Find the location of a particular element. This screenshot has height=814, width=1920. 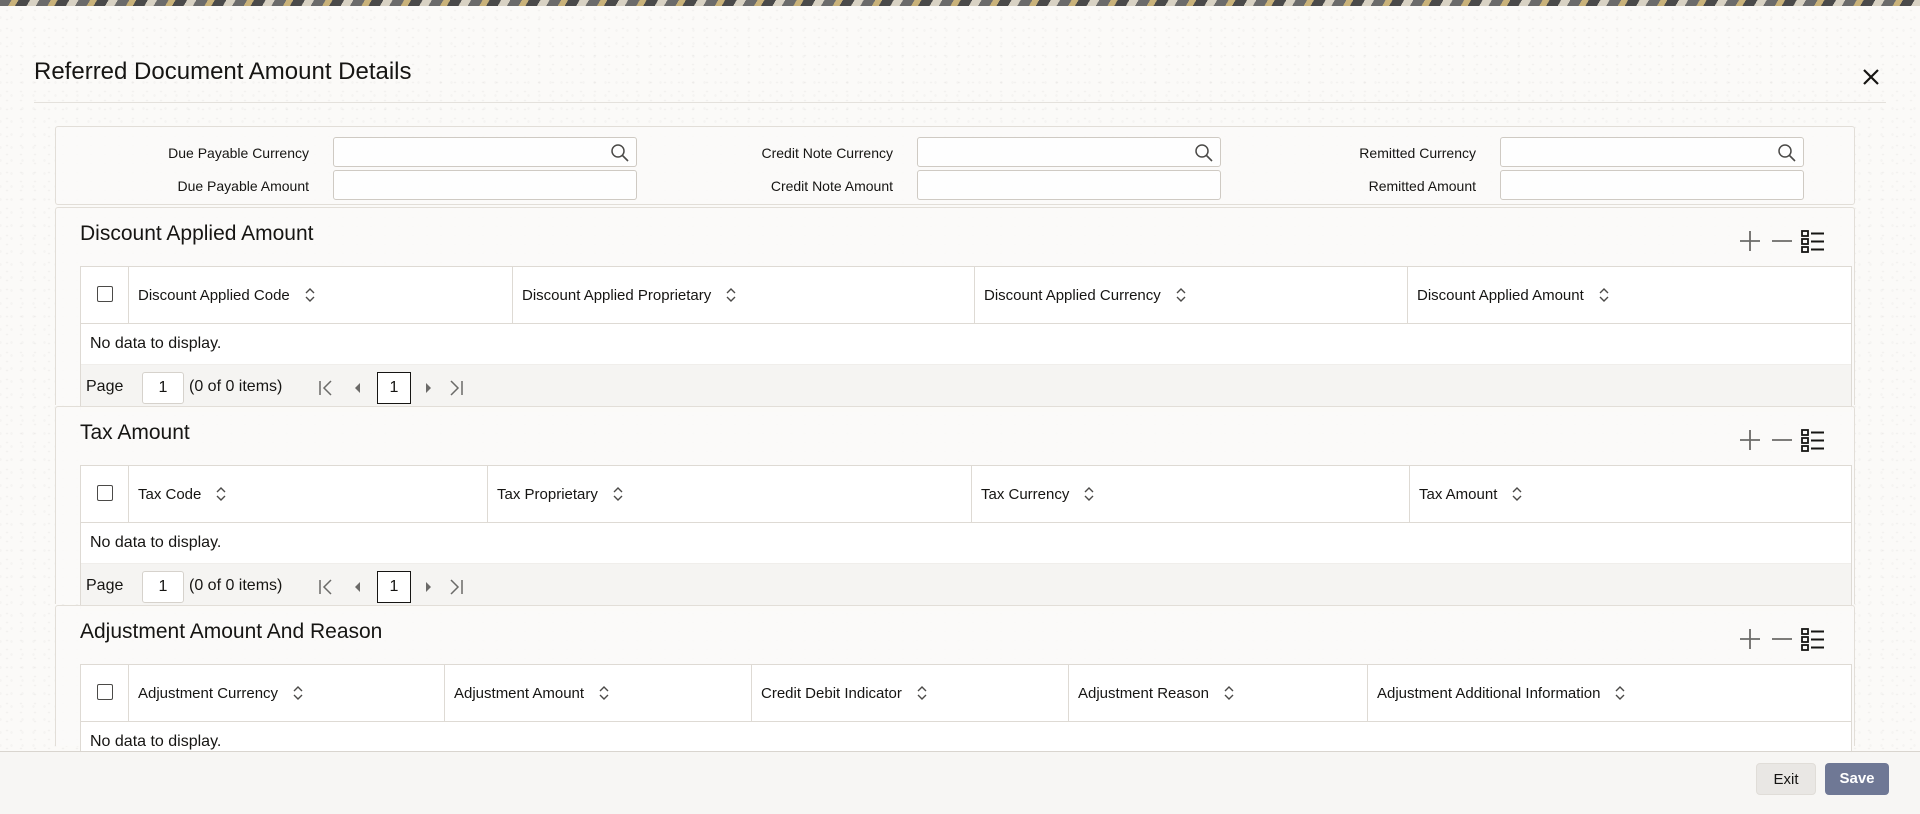

dialog-title: Referred Document Amount Details is located at coordinates (223, 71).